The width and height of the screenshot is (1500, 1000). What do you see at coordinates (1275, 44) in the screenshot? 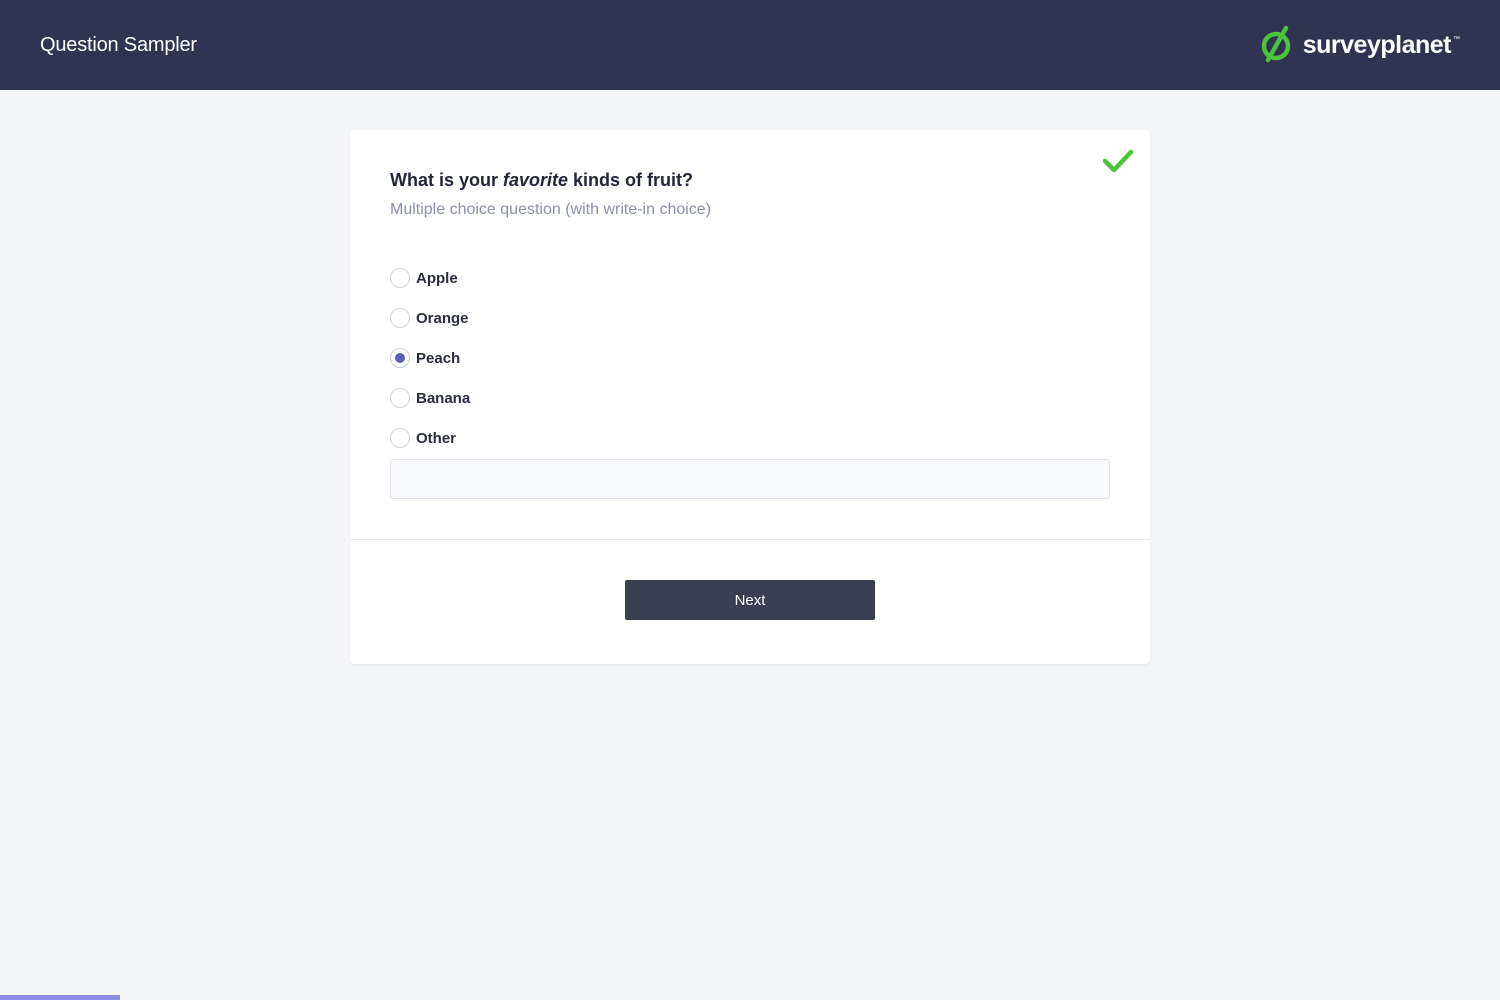
I see `surveyplanet-logo-icon` at bounding box center [1275, 44].